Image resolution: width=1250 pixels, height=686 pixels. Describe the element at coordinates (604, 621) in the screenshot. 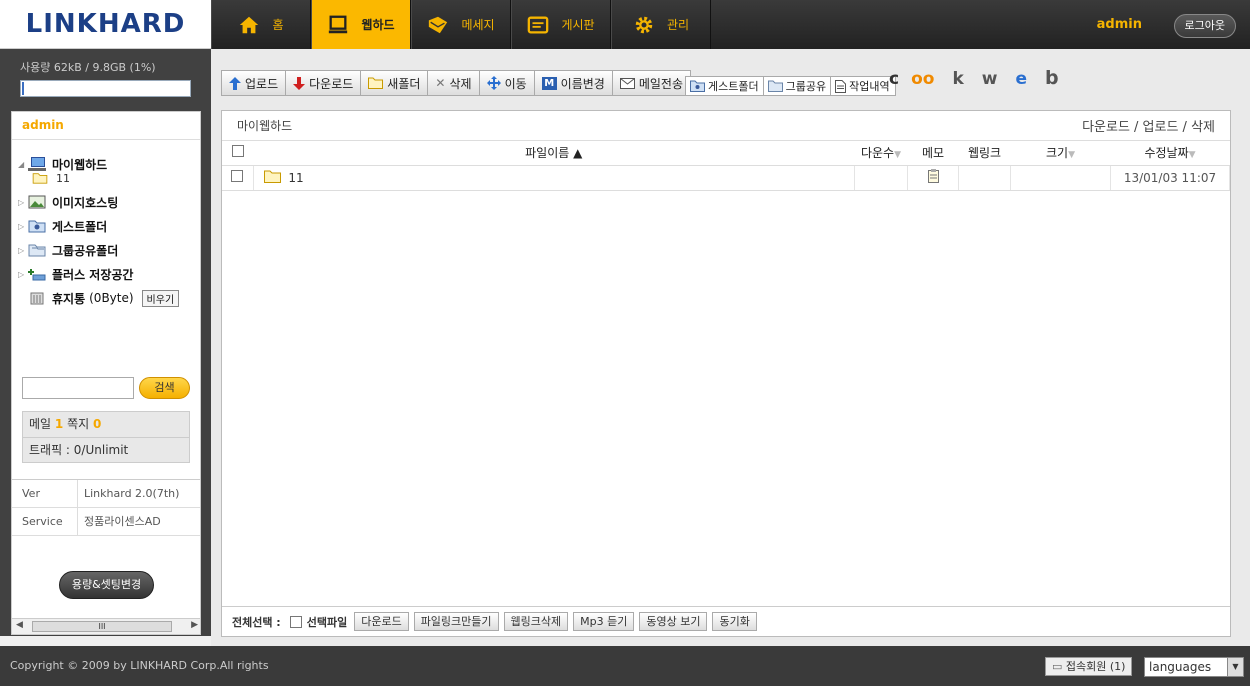

I see `mp3-play-button: Mp3 듣기` at that location.